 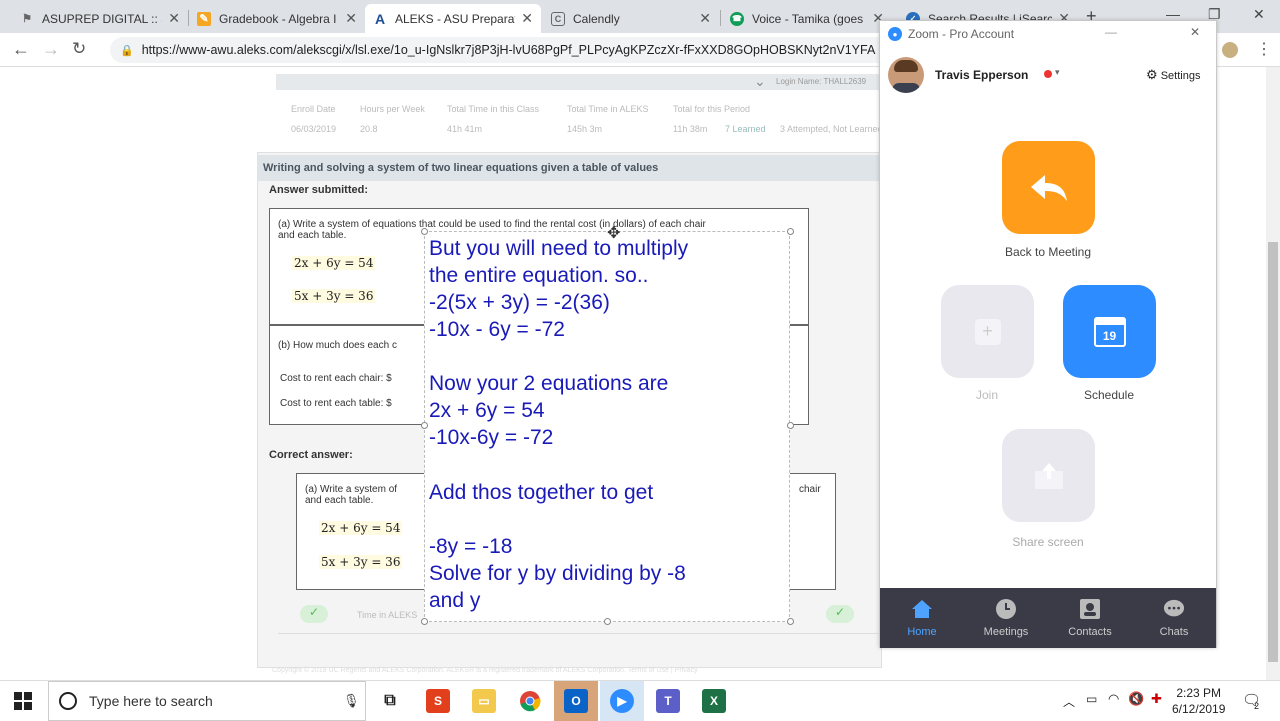 I want to click on time-in-aleks: Time in ALEKS, so click(x=387, y=615).